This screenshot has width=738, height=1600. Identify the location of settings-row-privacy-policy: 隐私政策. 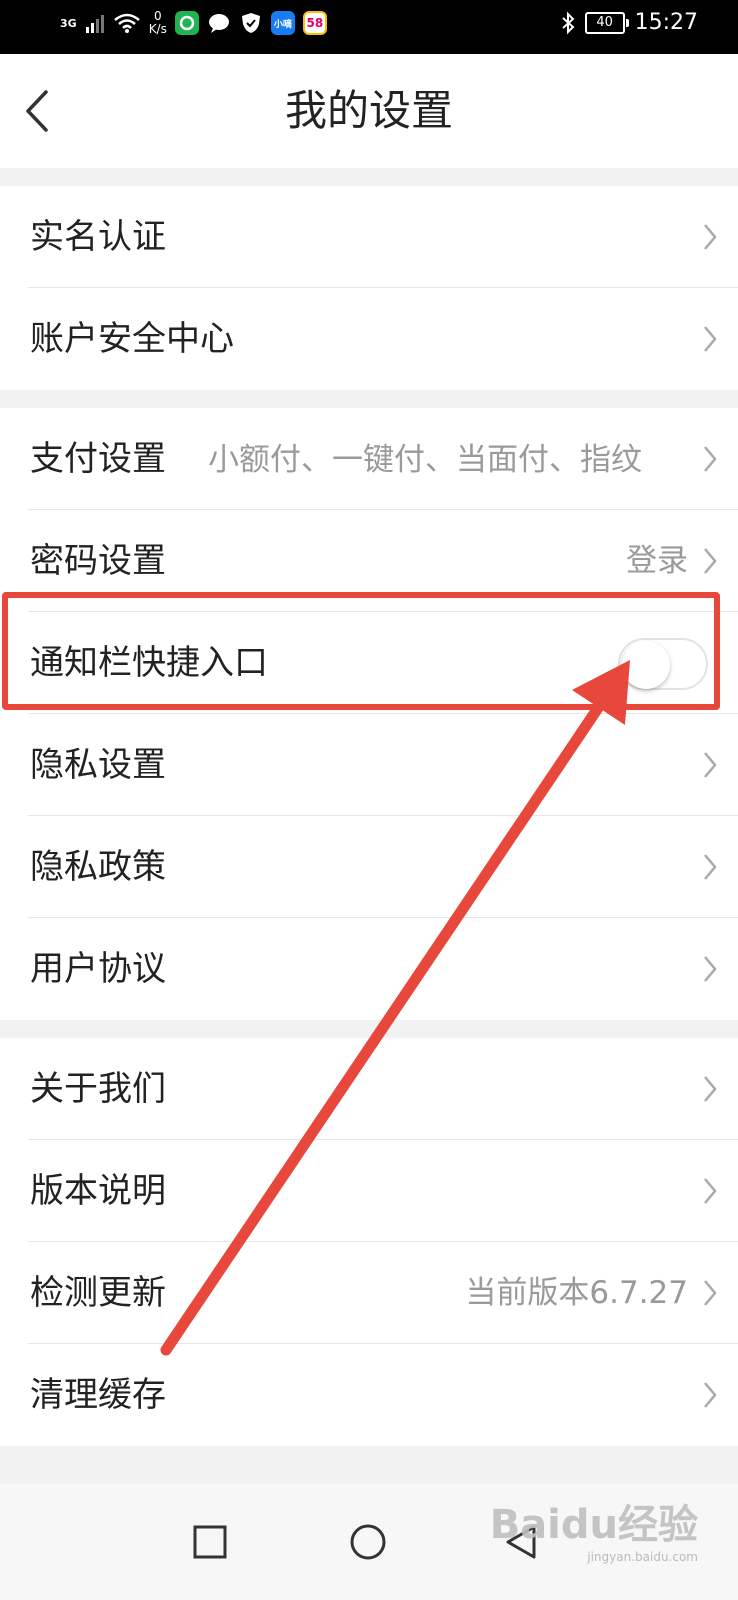
(369, 867).